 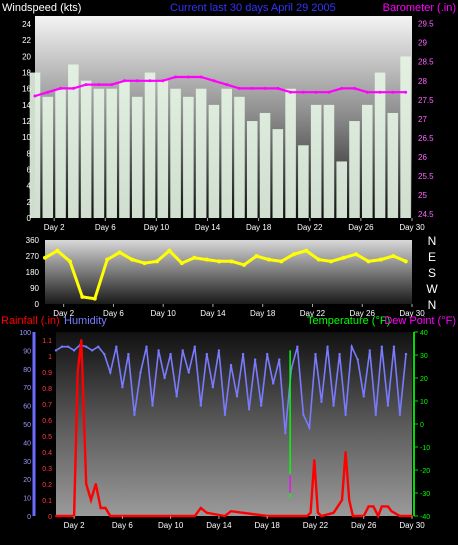 What do you see at coordinates (425, 517) in the screenshot?
I see `temperature-tick-label: -40` at bounding box center [425, 517].